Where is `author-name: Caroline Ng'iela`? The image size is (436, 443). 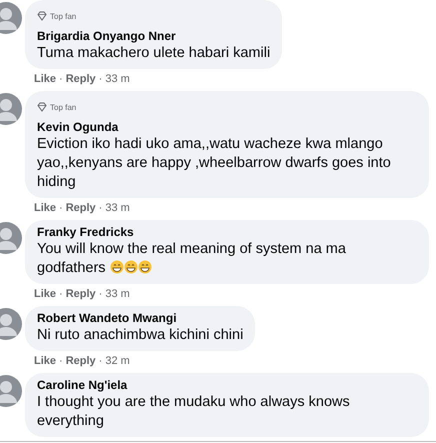
author-name: Caroline Ng'iela is located at coordinates (82, 385).